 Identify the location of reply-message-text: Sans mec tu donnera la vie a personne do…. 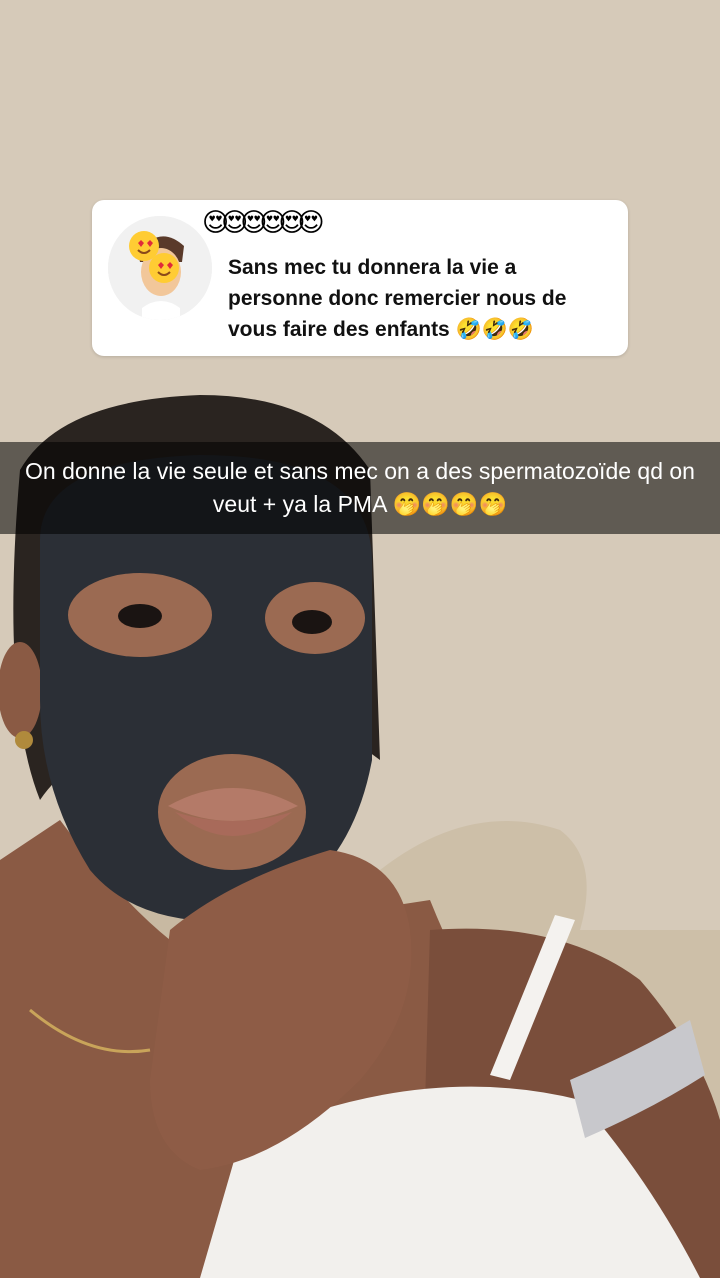
(397, 298).